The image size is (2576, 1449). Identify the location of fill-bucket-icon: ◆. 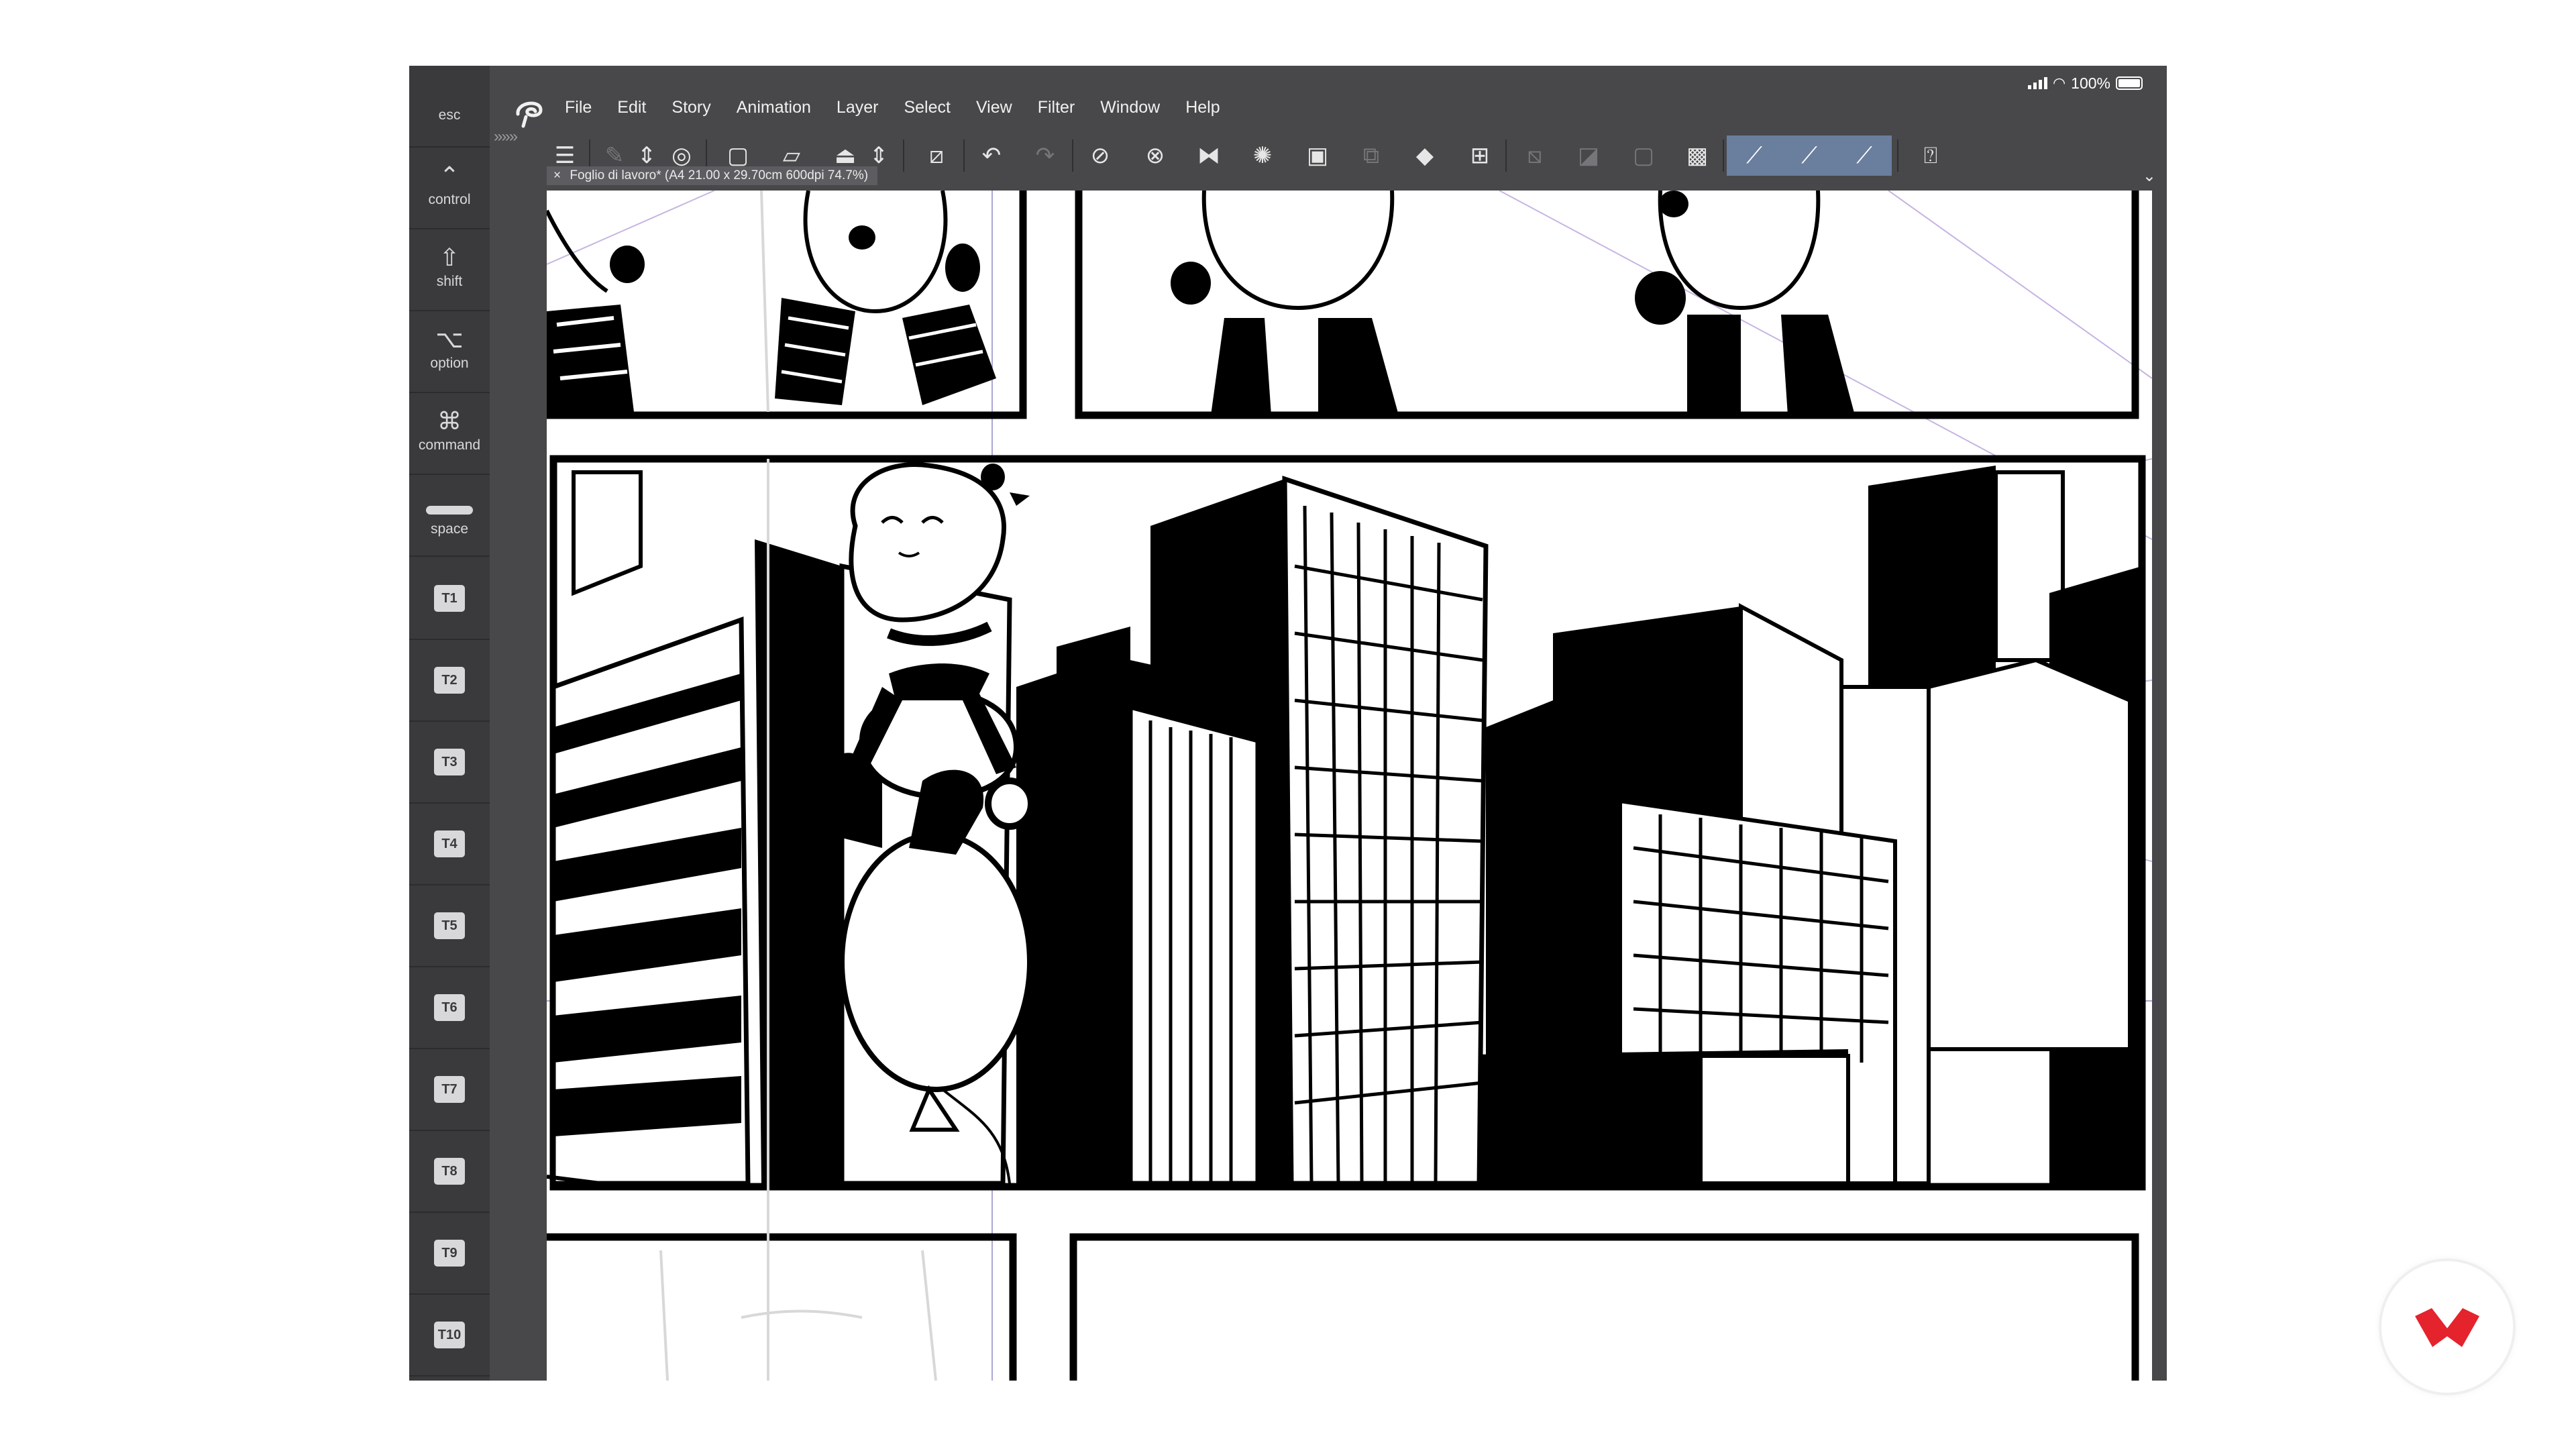
(1425, 156).